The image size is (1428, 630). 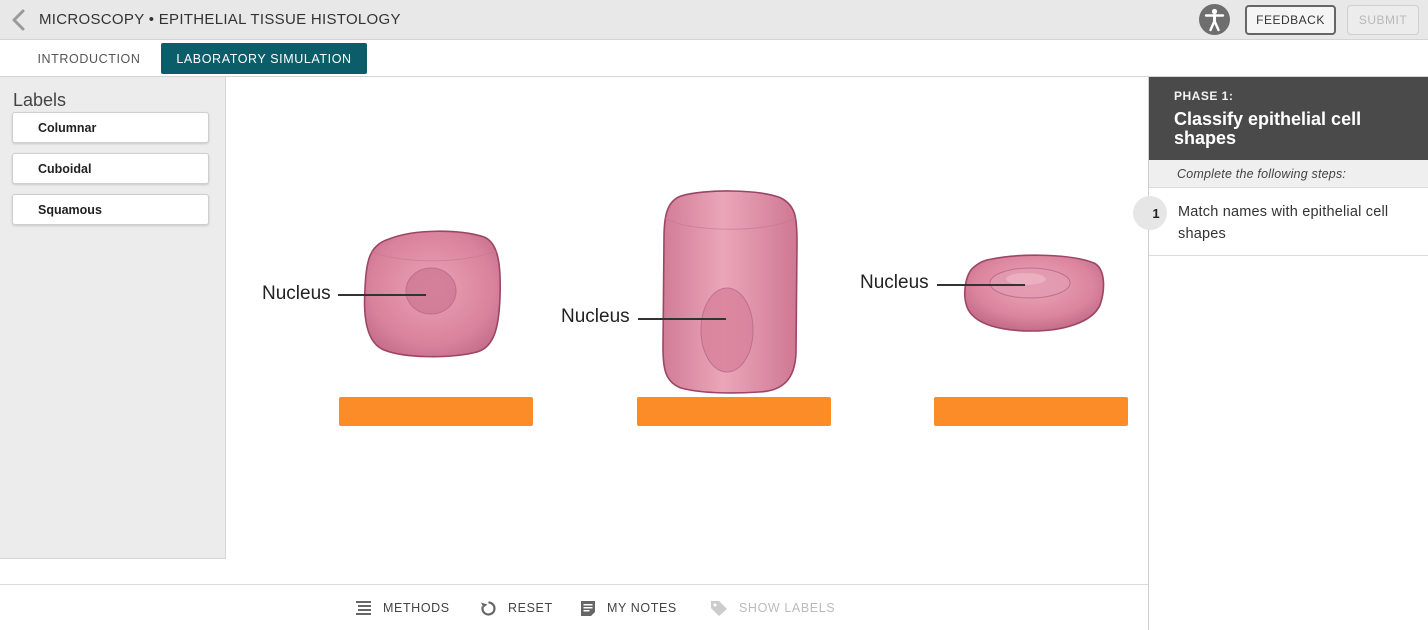 What do you see at coordinates (1288, 174) in the screenshot?
I see `steps-caption: Complete the following steps:` at bounding box center [1288, 174].